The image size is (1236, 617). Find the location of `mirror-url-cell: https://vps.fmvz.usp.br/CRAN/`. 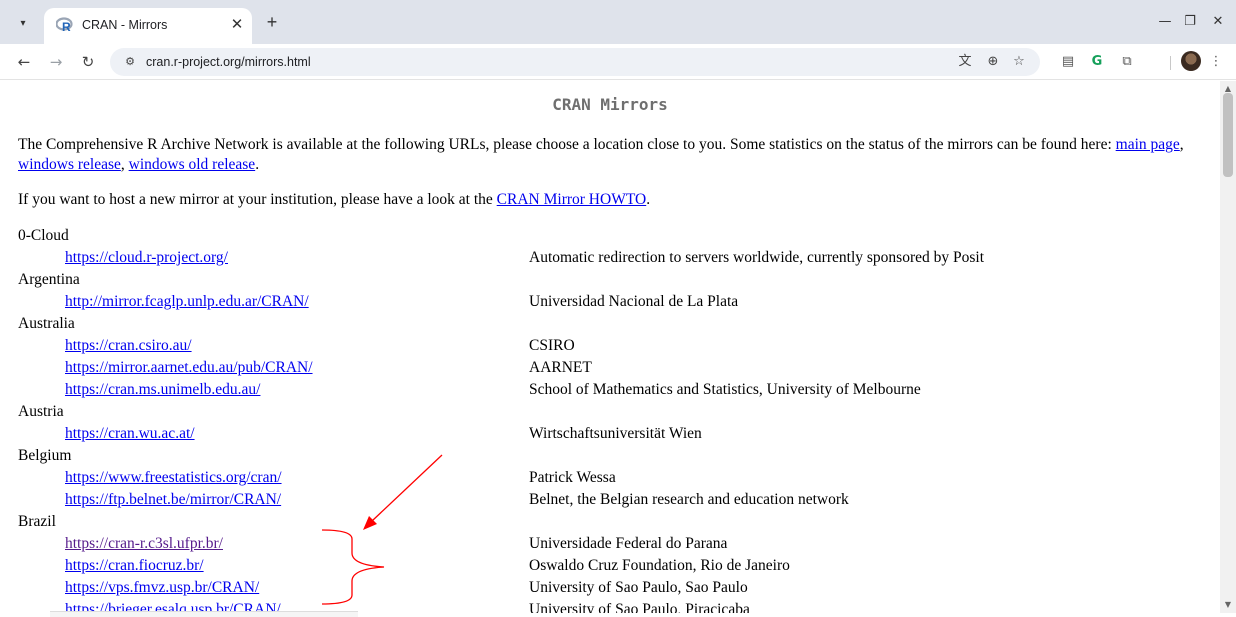

mirror-url-cell: https://vps.fmvz.usp.br/CRAN/ is located at coordinates (162, 588).